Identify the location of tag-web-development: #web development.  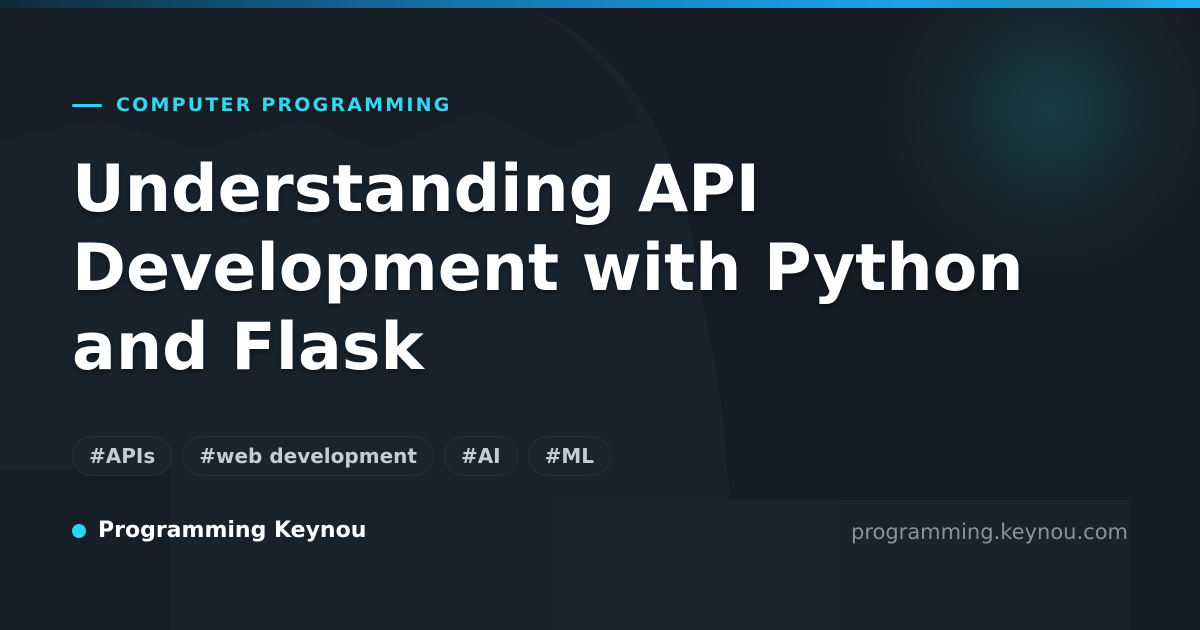
(308, 456).